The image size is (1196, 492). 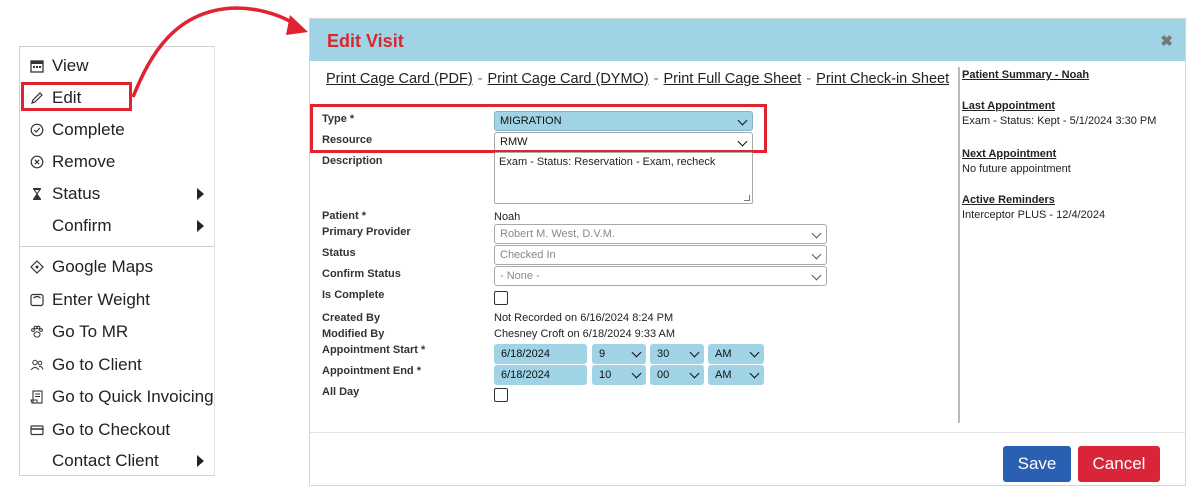 I want to click on appointment-end-label: Appointment End *, so click(x=371, y=371).